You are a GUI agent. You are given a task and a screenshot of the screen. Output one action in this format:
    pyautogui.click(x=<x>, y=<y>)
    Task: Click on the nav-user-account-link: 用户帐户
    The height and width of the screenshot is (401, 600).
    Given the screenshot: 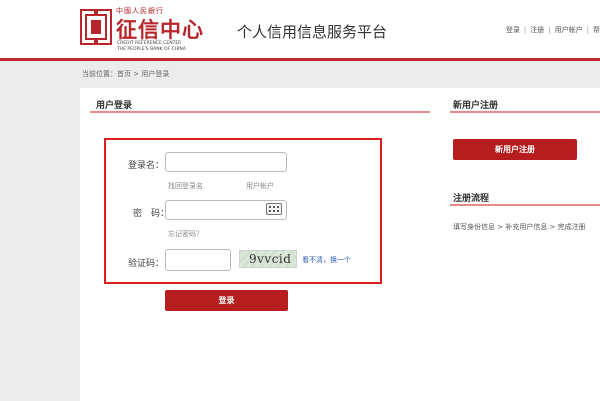 What is the action you would take?
    pyautogui.click(x=569, y=30)
    